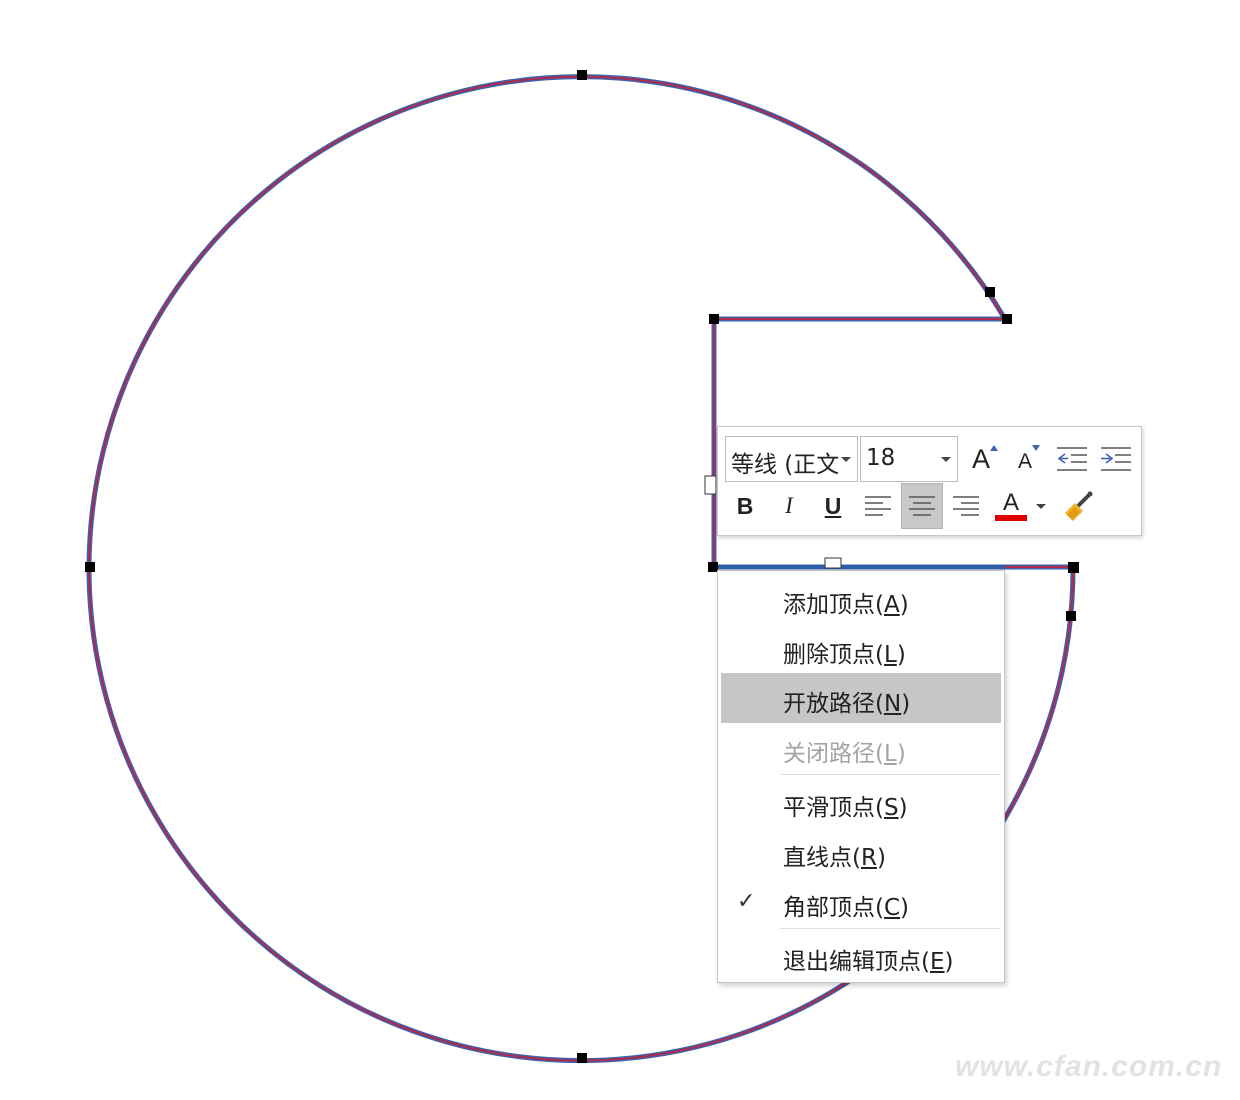 This screenshot has width=1240, height=1100. I want to click on align-left-button, so click(878, 506).